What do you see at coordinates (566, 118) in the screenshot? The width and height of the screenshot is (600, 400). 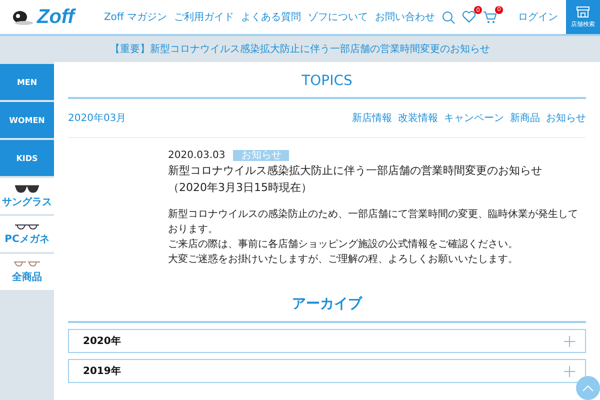 I see `category-filter-link: お知らせ` at bounding box center [566, 118].